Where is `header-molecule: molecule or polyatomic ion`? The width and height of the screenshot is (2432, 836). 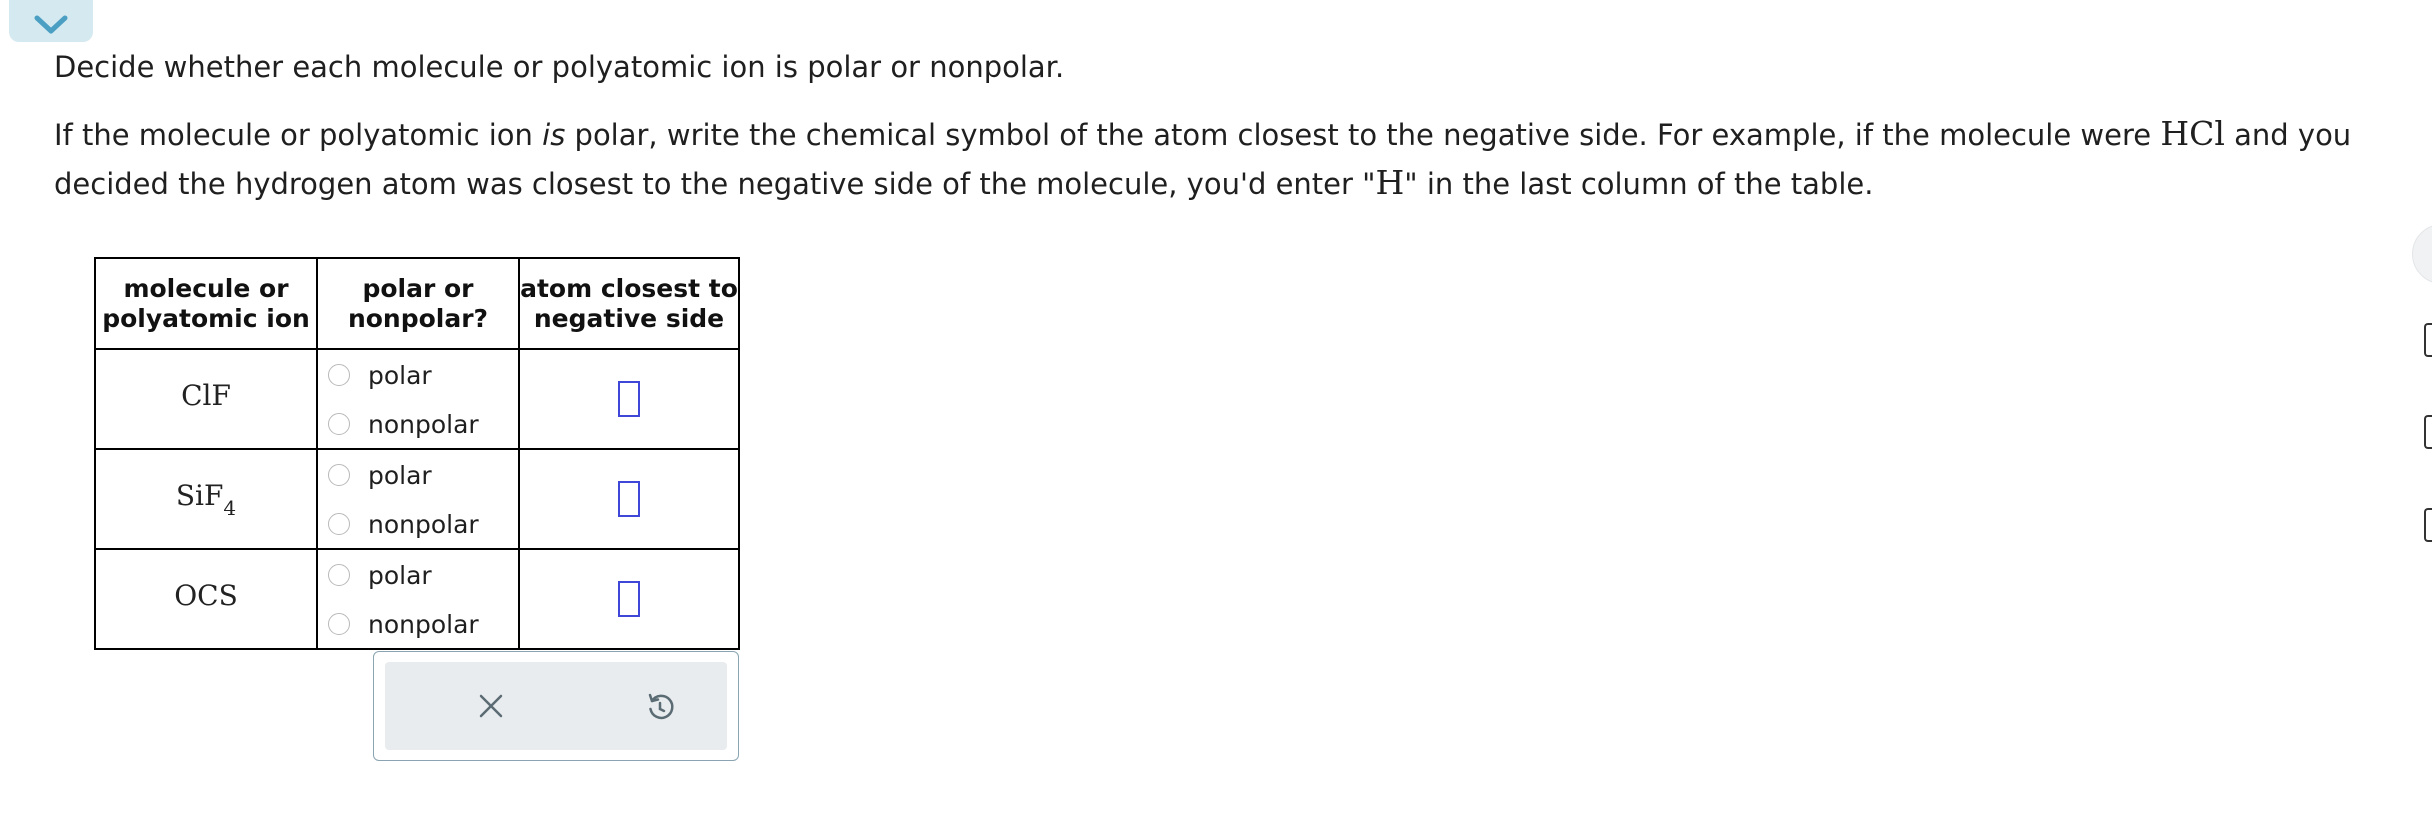 header-molecule: molecule or polyatomic ion is located at coordinates (206, 303).